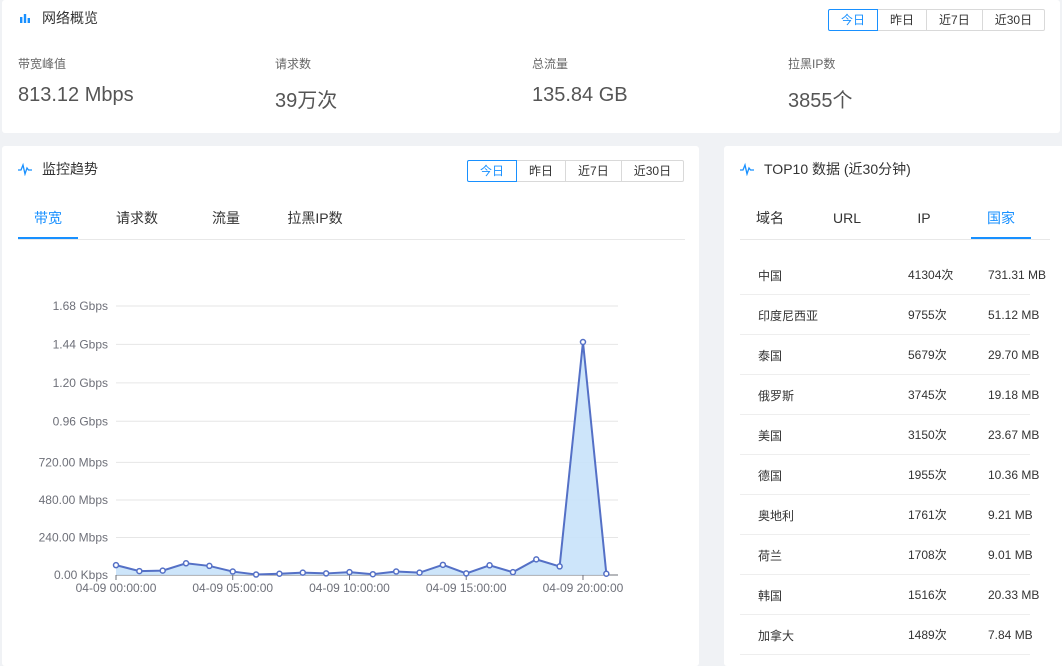  What do you see at coordinates (73, 537) in the screenshot?
I see `y-tick-label: 240.00 Mbps` at bounding box center [73, 537].